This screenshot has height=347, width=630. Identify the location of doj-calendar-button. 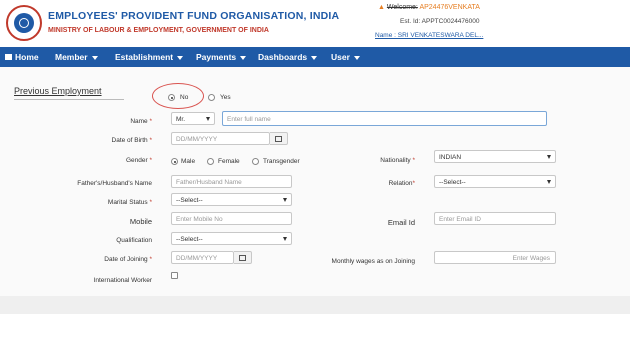
(243, 257).